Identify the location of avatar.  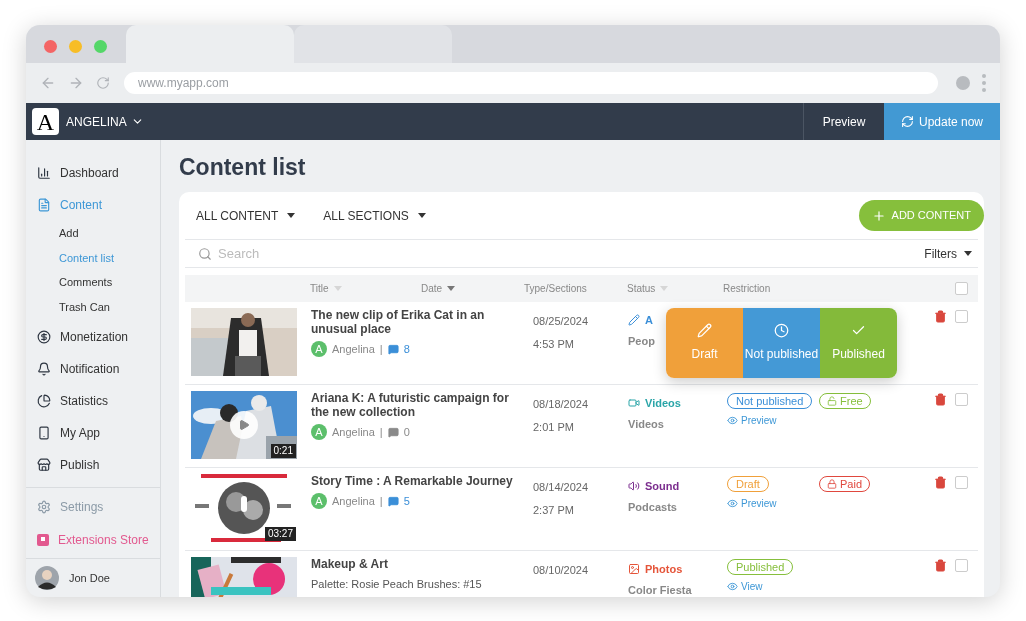
(47, 578).